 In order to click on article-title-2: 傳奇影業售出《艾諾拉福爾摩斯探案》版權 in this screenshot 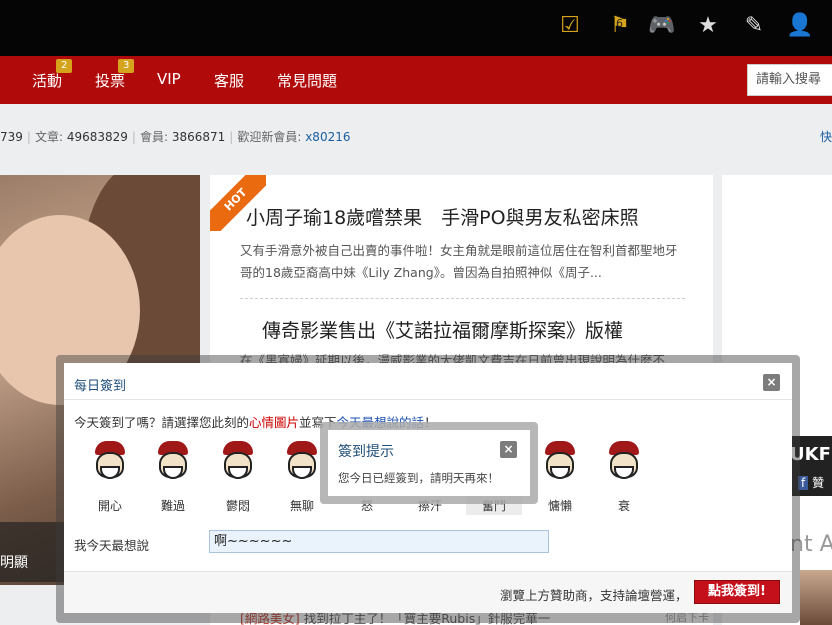, I will do `click(442, 329)`.